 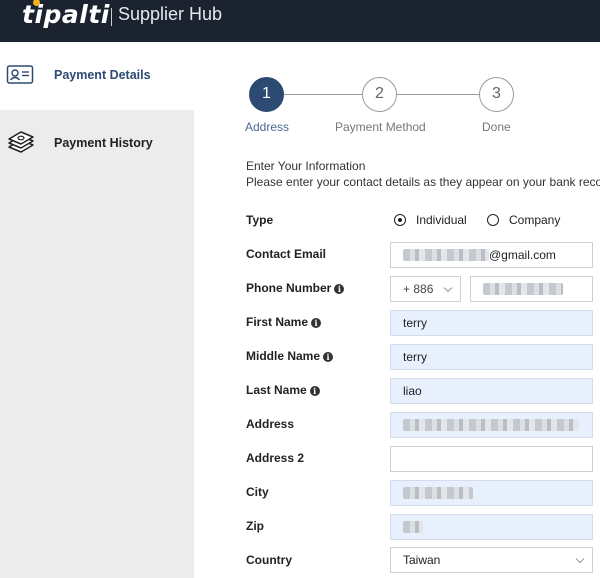 I want to click on top-bar: tipalti Supplier Hub, so click(x=300, y=21).